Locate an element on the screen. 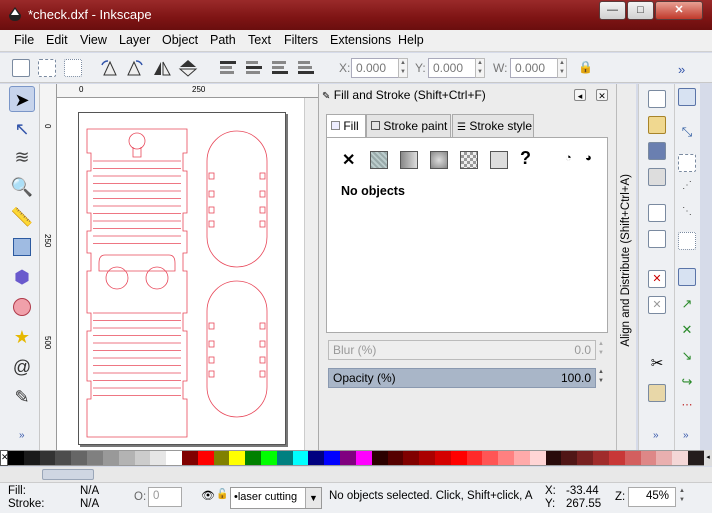 The image size is (712, 513). opacity-spinner: ▲ ▼ is located at coordinates (601, 378).